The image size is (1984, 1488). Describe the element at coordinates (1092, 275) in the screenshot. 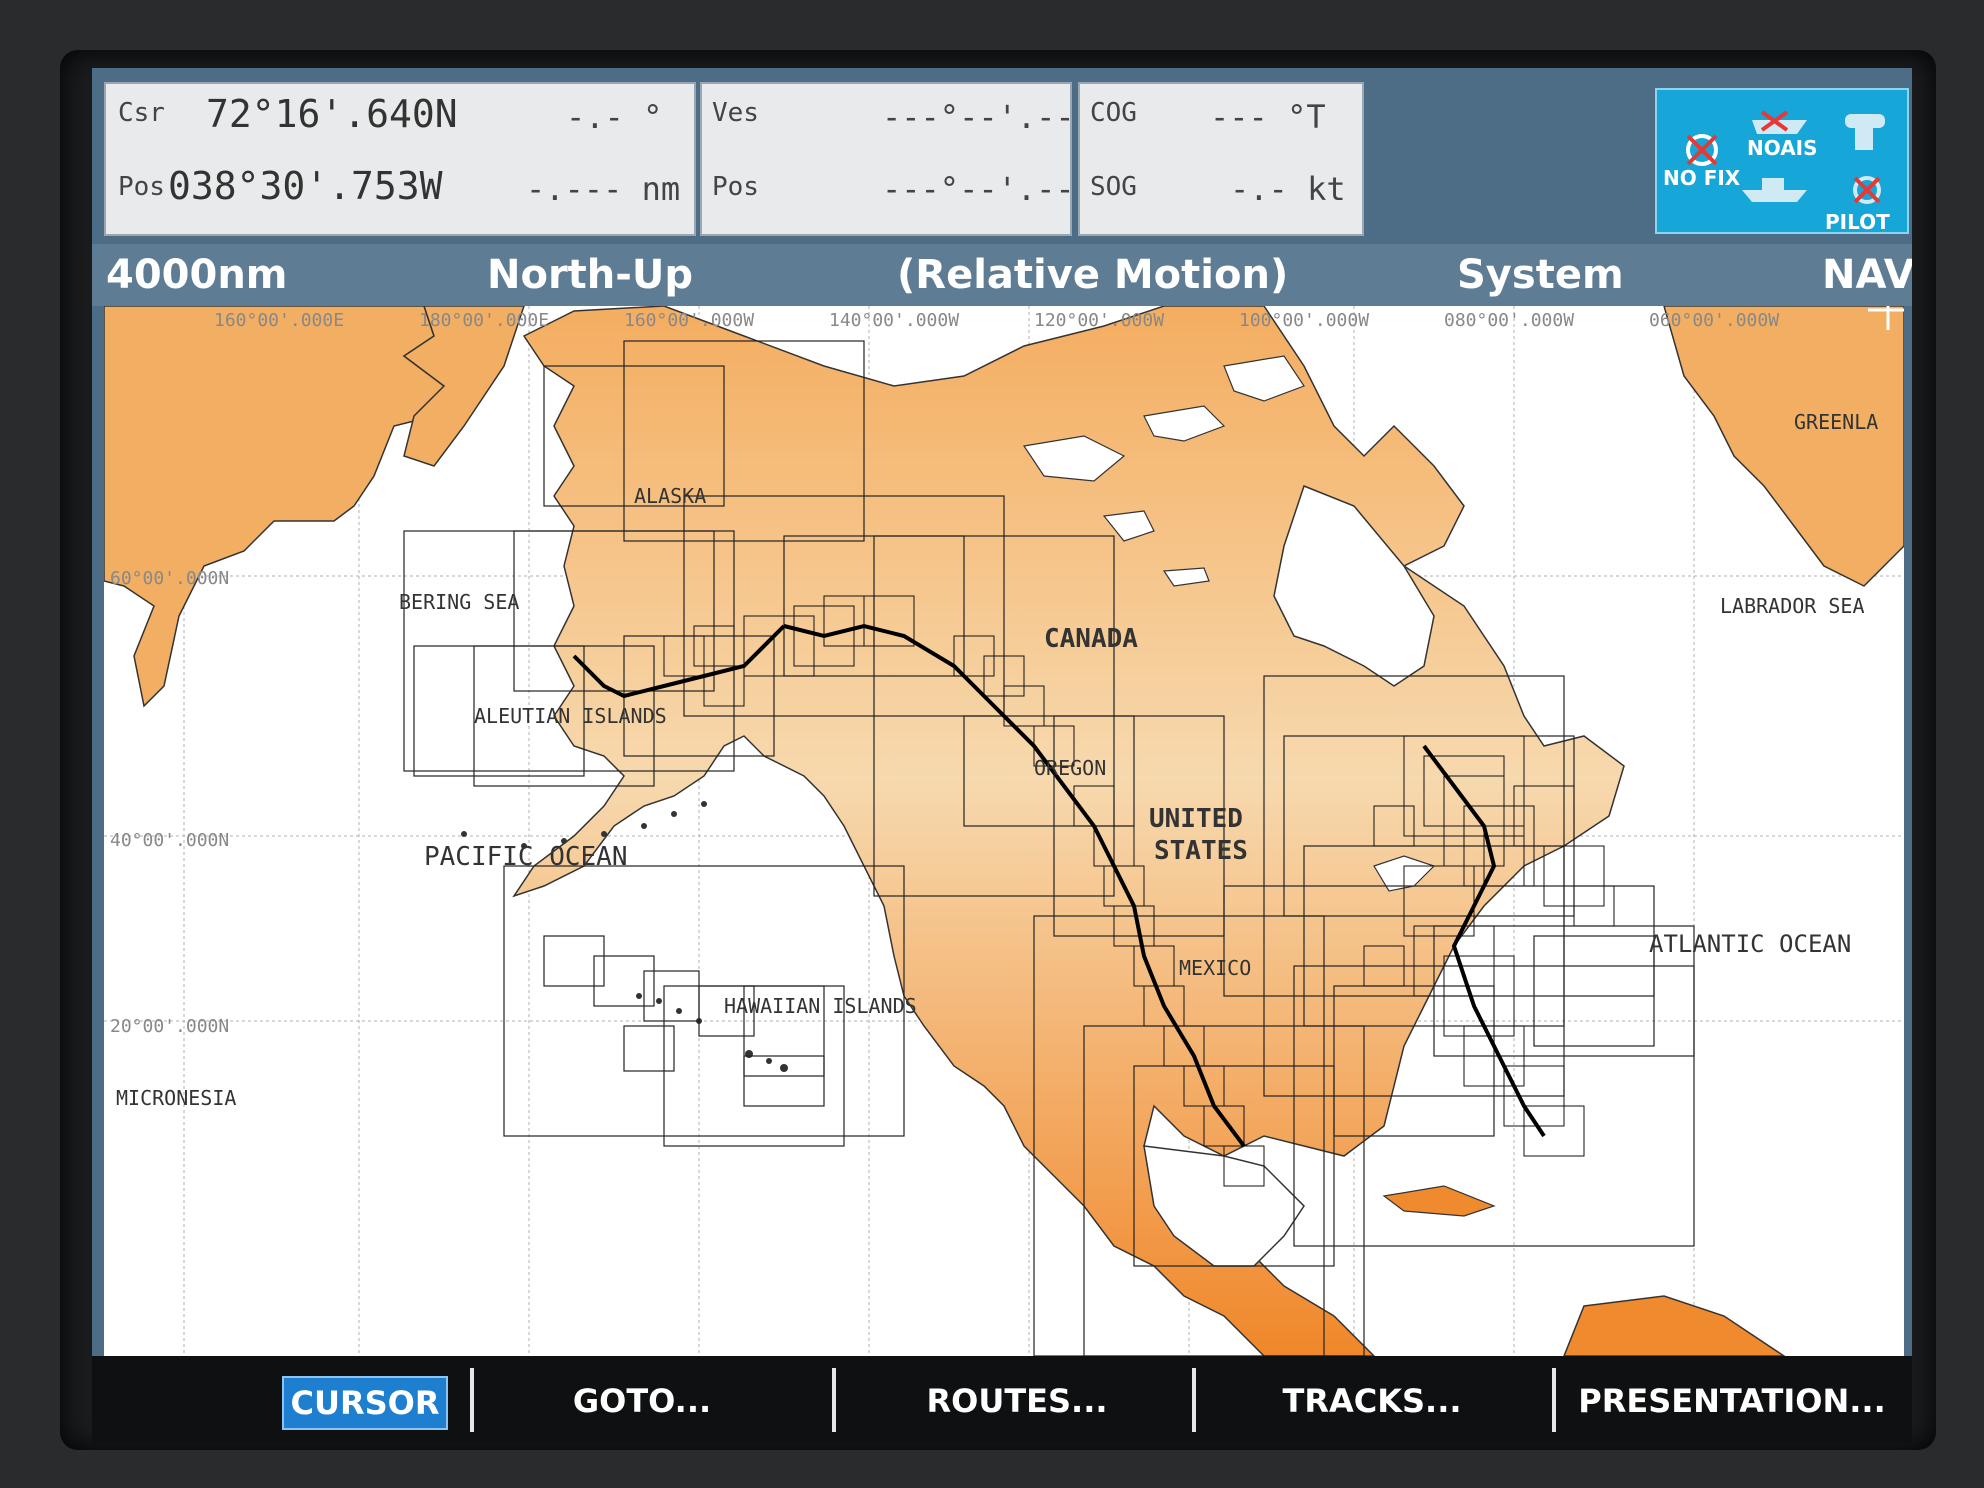

I see `motion-mode: (Relative Motion)` at that location.